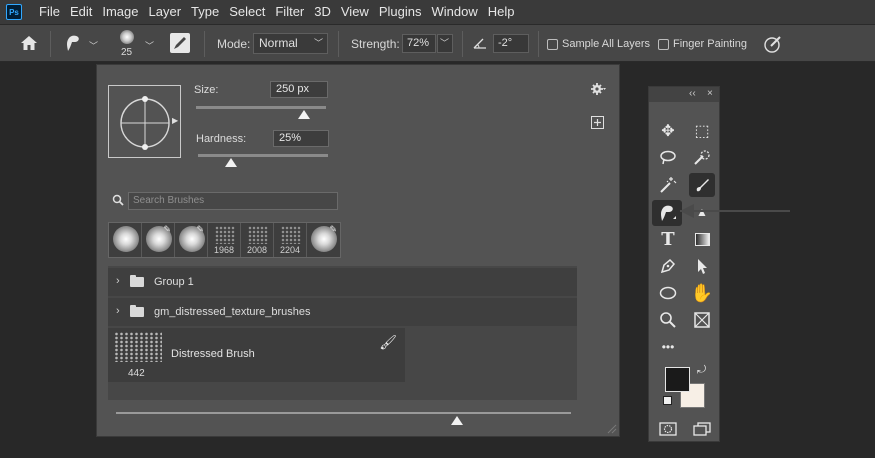 This screenshot has height=458, width=875. Describe the element at coordinates (667, 400) in the screenshot. I see `default-colors-icon` at that location.